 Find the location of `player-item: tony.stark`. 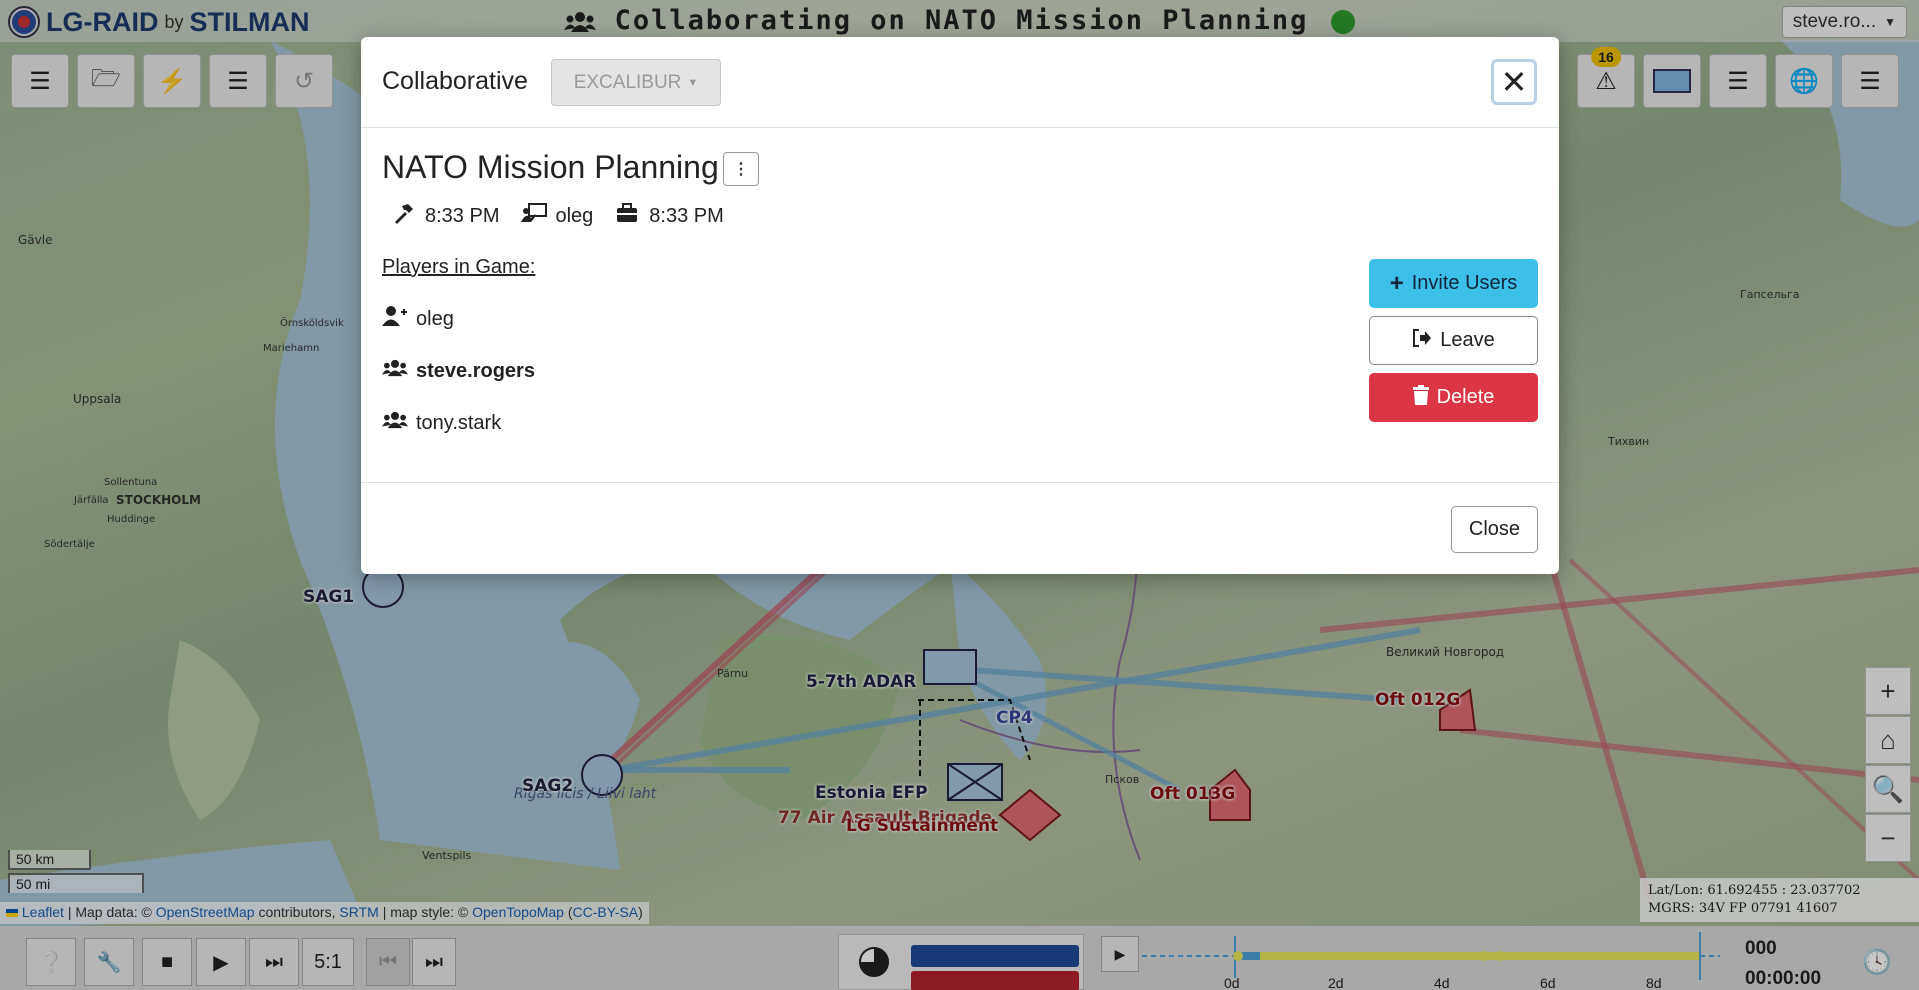

player-item: tony.stark is located at coordinates (441, 423).